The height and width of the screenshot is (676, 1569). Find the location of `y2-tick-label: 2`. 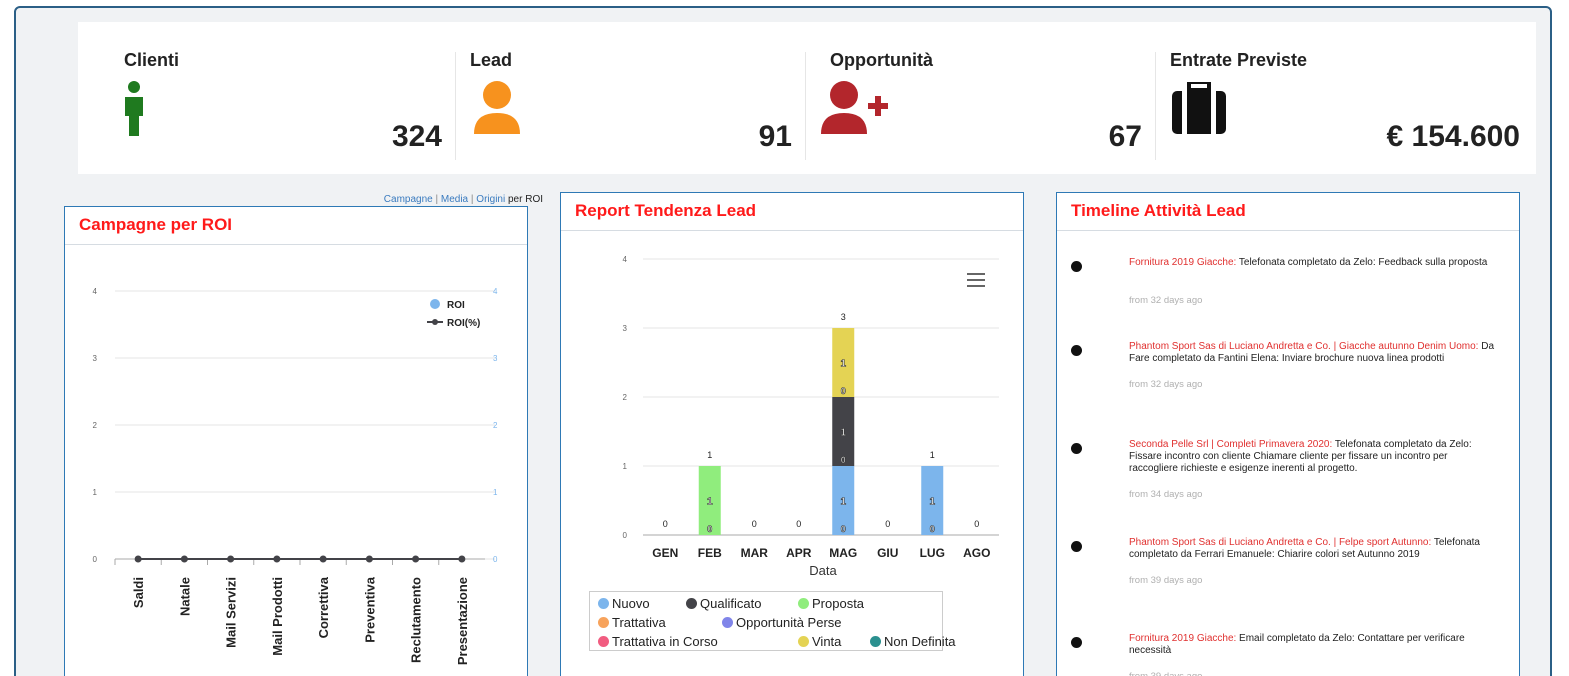

y2-tick-label: 2 is located at coordinates (495, 425).